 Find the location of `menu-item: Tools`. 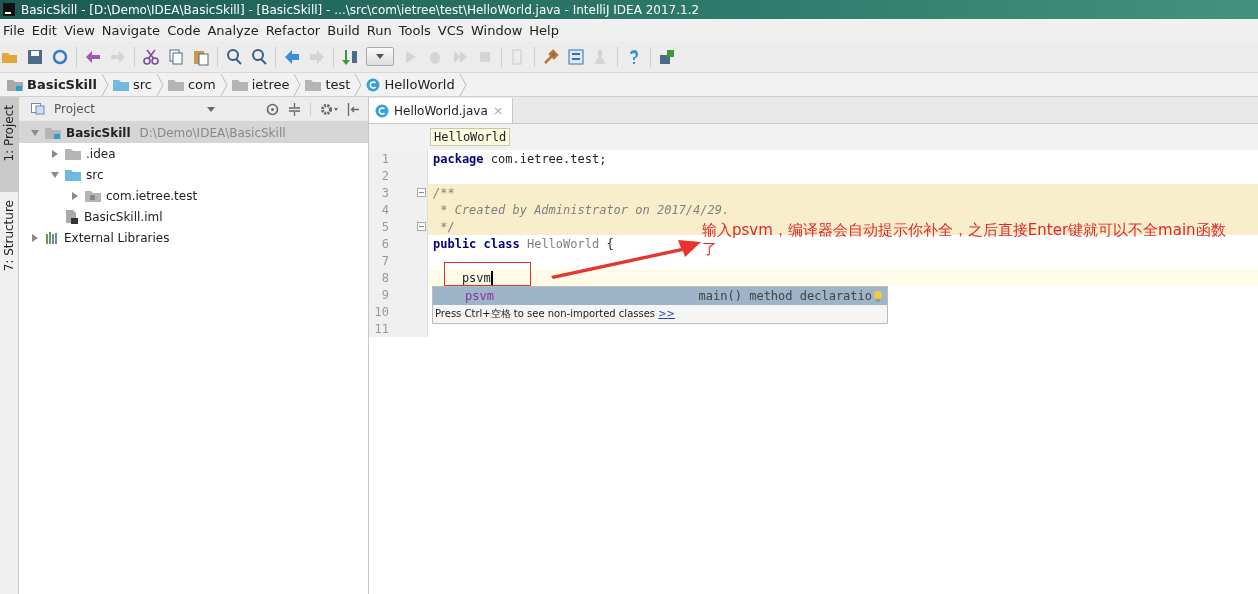

menu-item: Tools is located at coordinates (415, 30).